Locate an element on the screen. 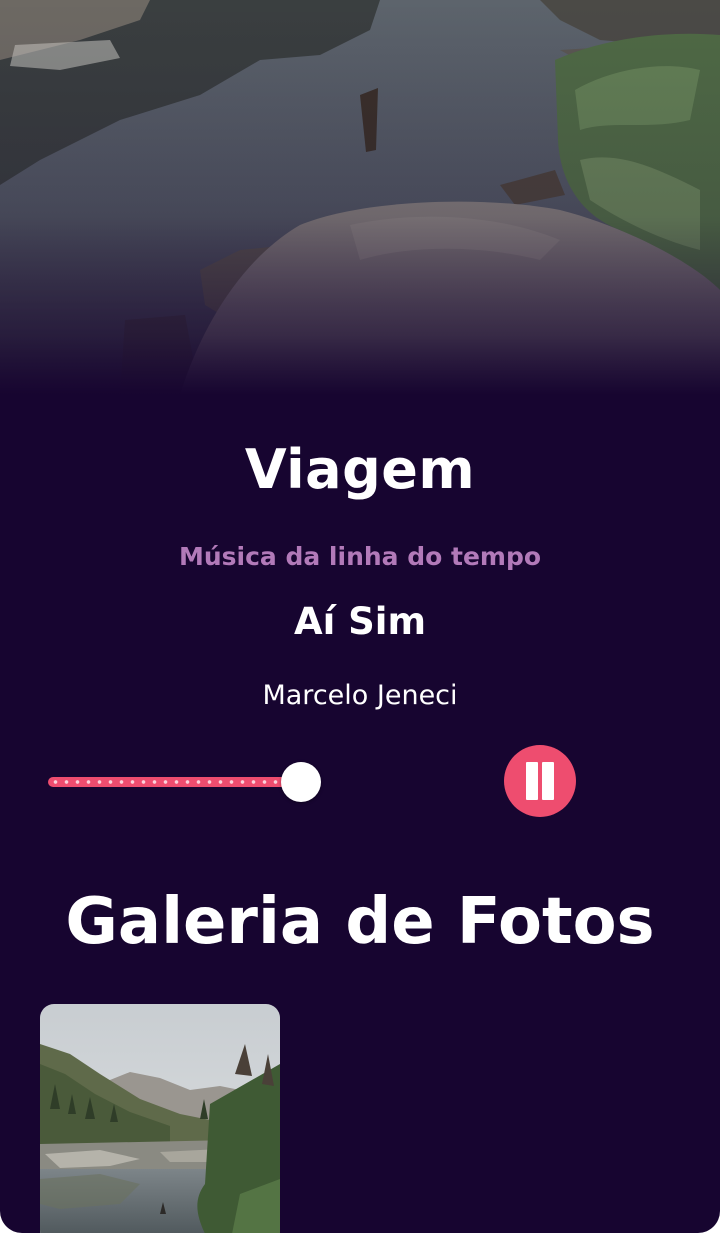 The height and width of the screenshot is (1233, 720). song-title: Aí Sim is located at coordinates (360, 621).